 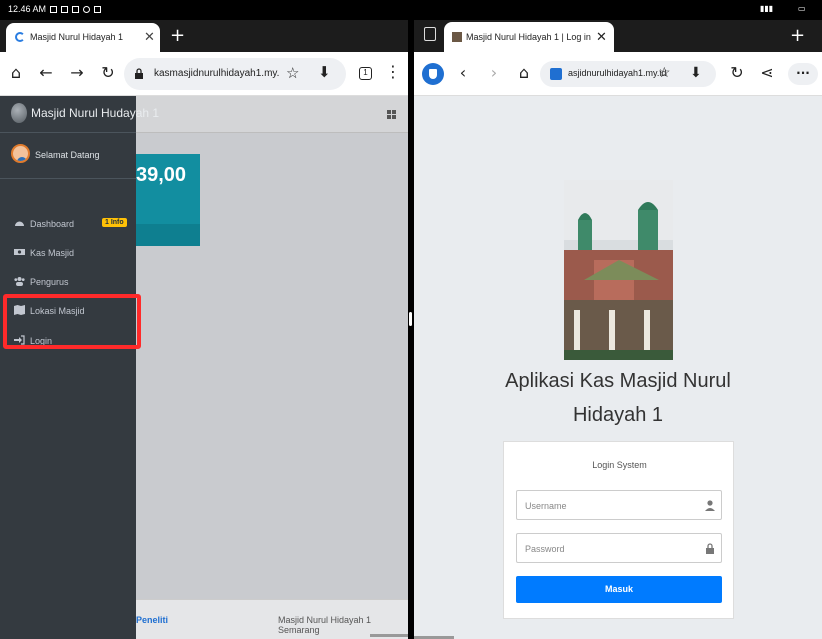 I want to click on avatar, so click(x=20, y=153).